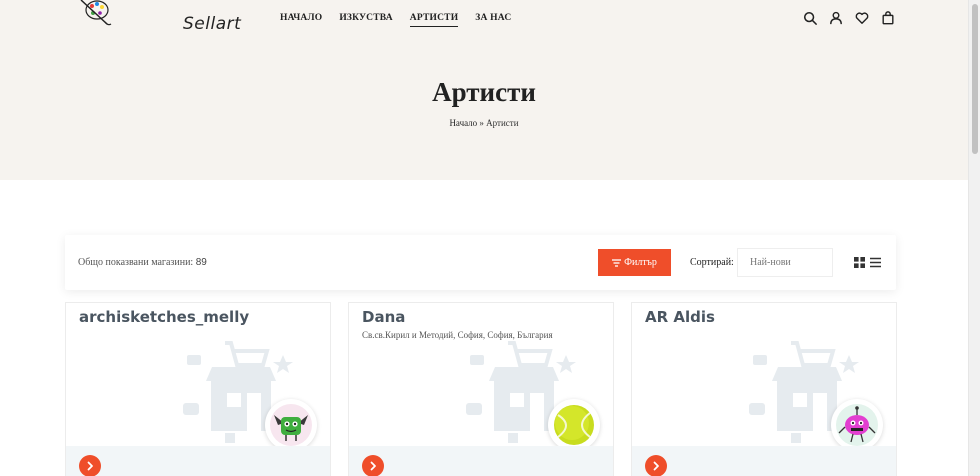 This screenshot has width=980, height=476. What do you see at coordinates (164, 317) in the screenshot?
I see `store-name: archisketches_melly` at bounding box center [164, 317].